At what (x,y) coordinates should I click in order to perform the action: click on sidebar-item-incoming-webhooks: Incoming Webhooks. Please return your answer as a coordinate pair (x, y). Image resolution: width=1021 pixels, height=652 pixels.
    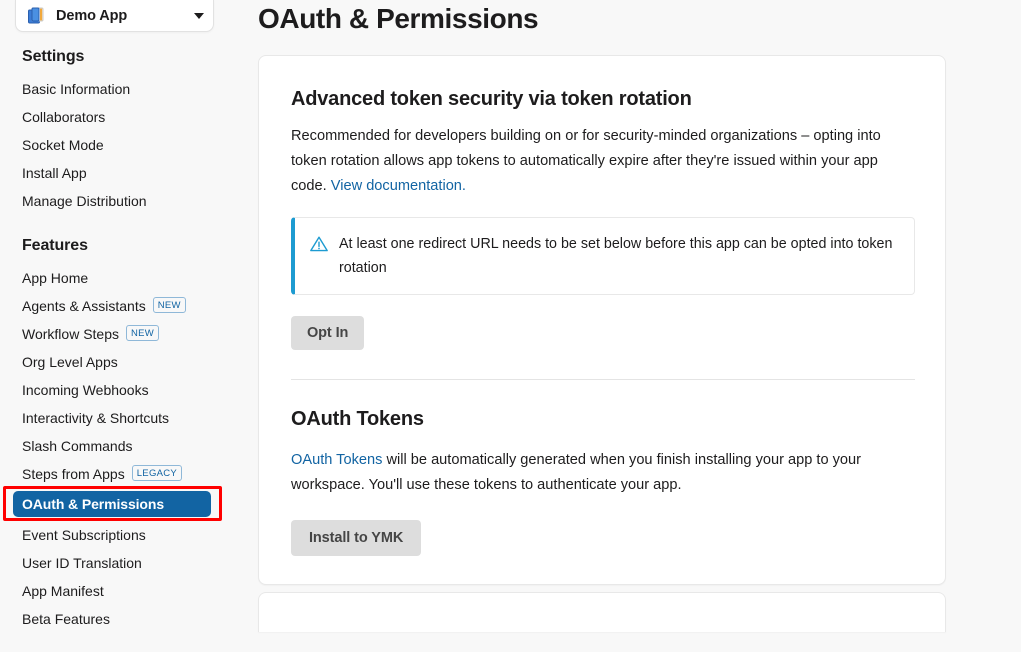
    Looking at the image, I should click on (120, 390).